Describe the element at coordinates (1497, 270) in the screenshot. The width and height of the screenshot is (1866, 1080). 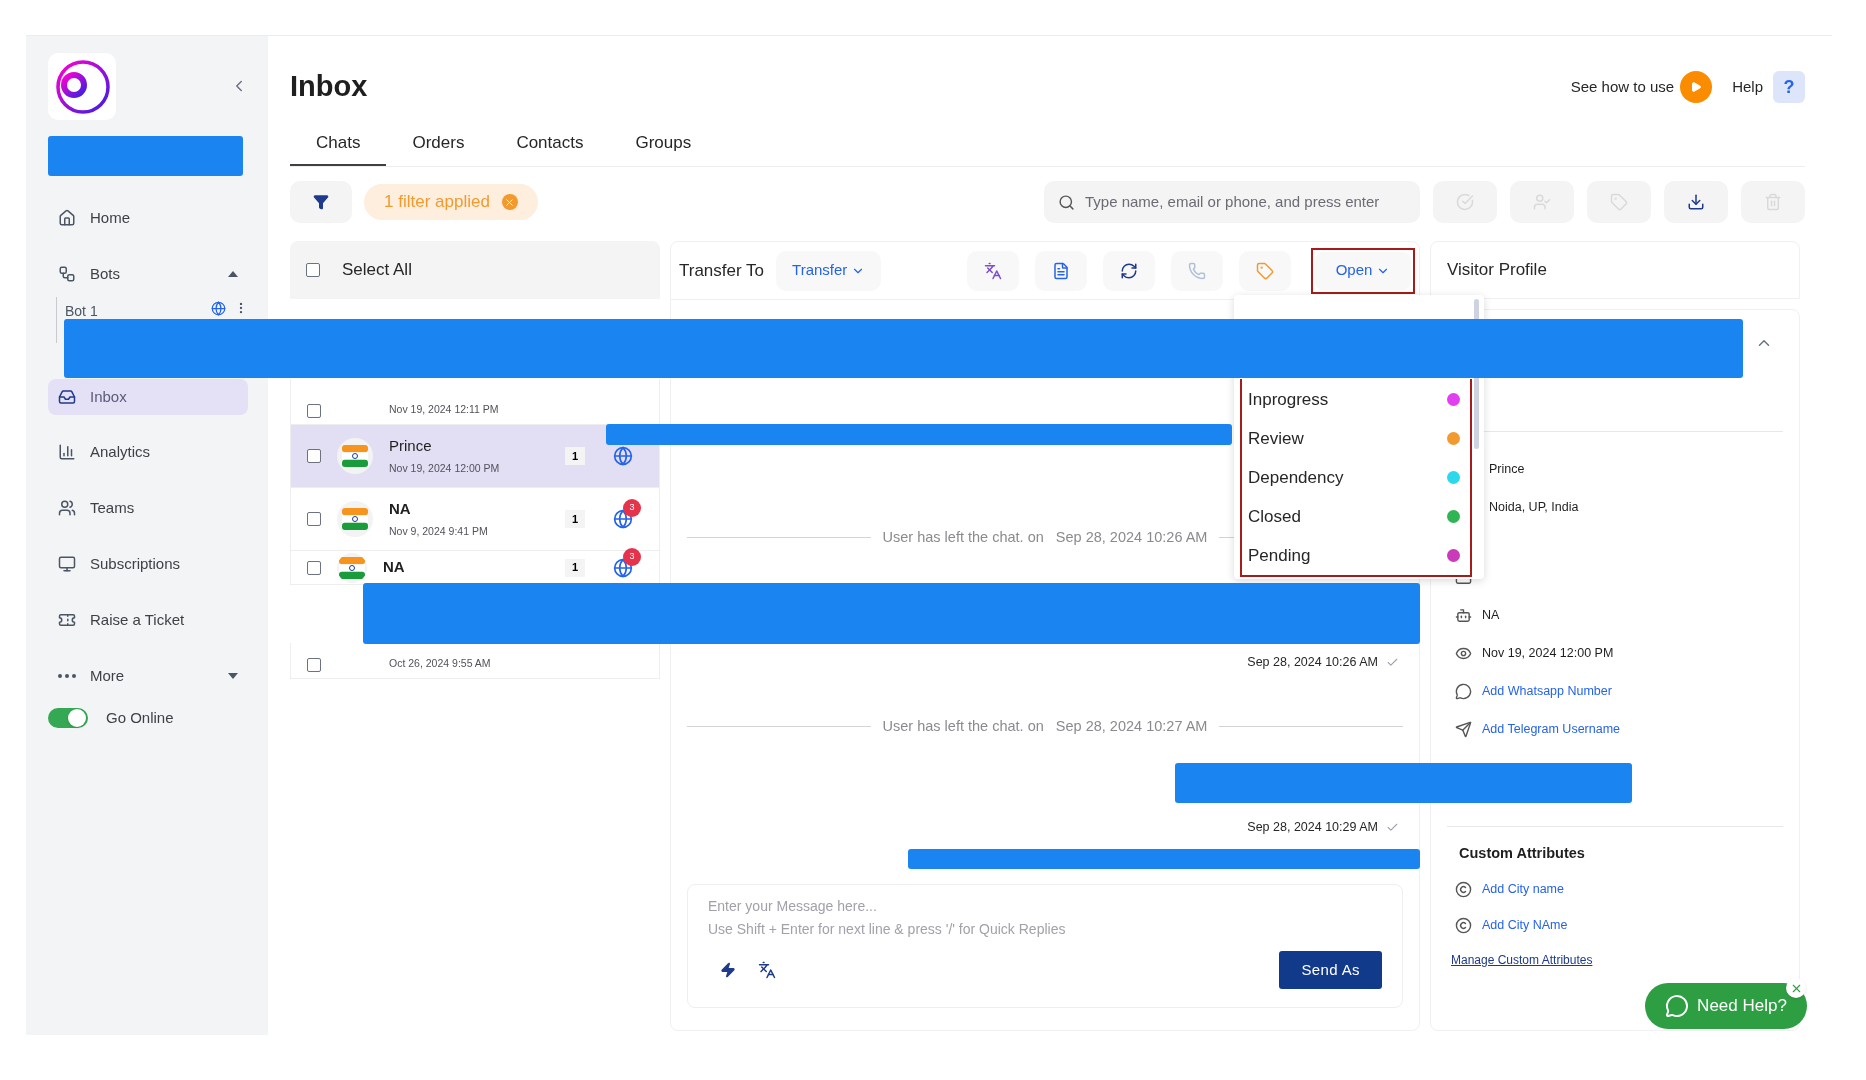
I see `profile-title: Visitor Profile` at that location.